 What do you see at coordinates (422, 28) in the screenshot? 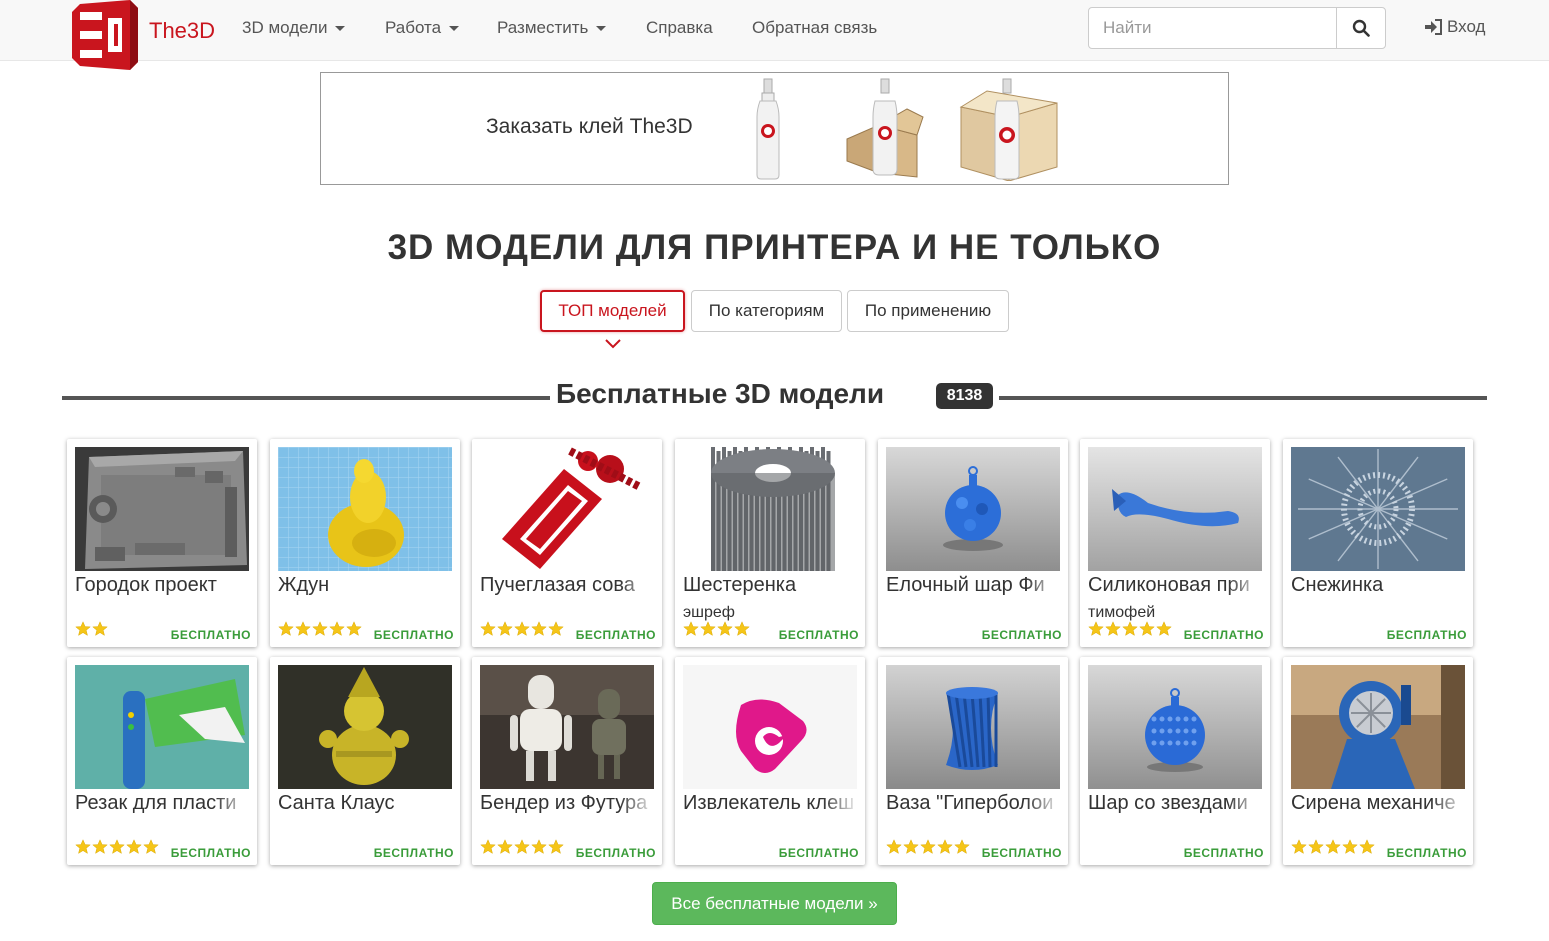
I see `nav-work: Работа` at bounding box center [422, 28].